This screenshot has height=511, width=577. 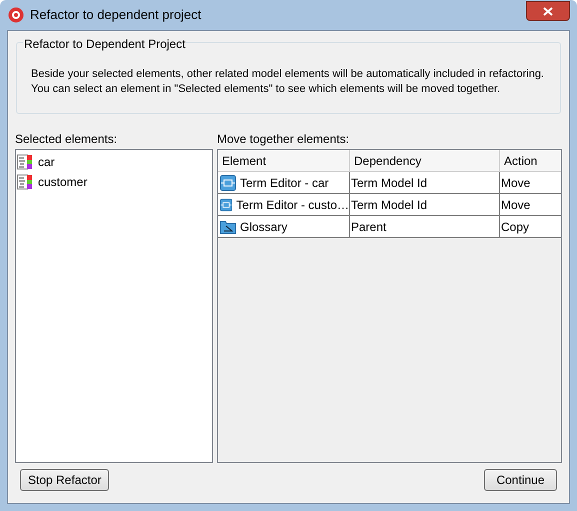 What do you see at coordinates (284, 183) in the screenshot?
I see `table-cell-text: Term Editor - car` at bounding box center [284, 183].